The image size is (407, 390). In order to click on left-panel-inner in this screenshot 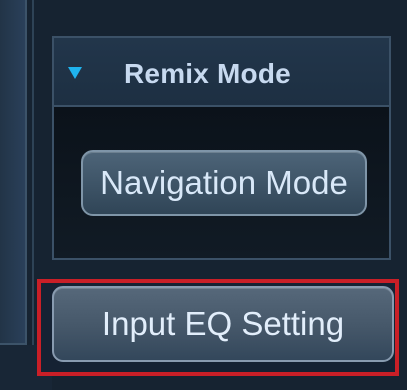, I will do `click(13, 172)`.